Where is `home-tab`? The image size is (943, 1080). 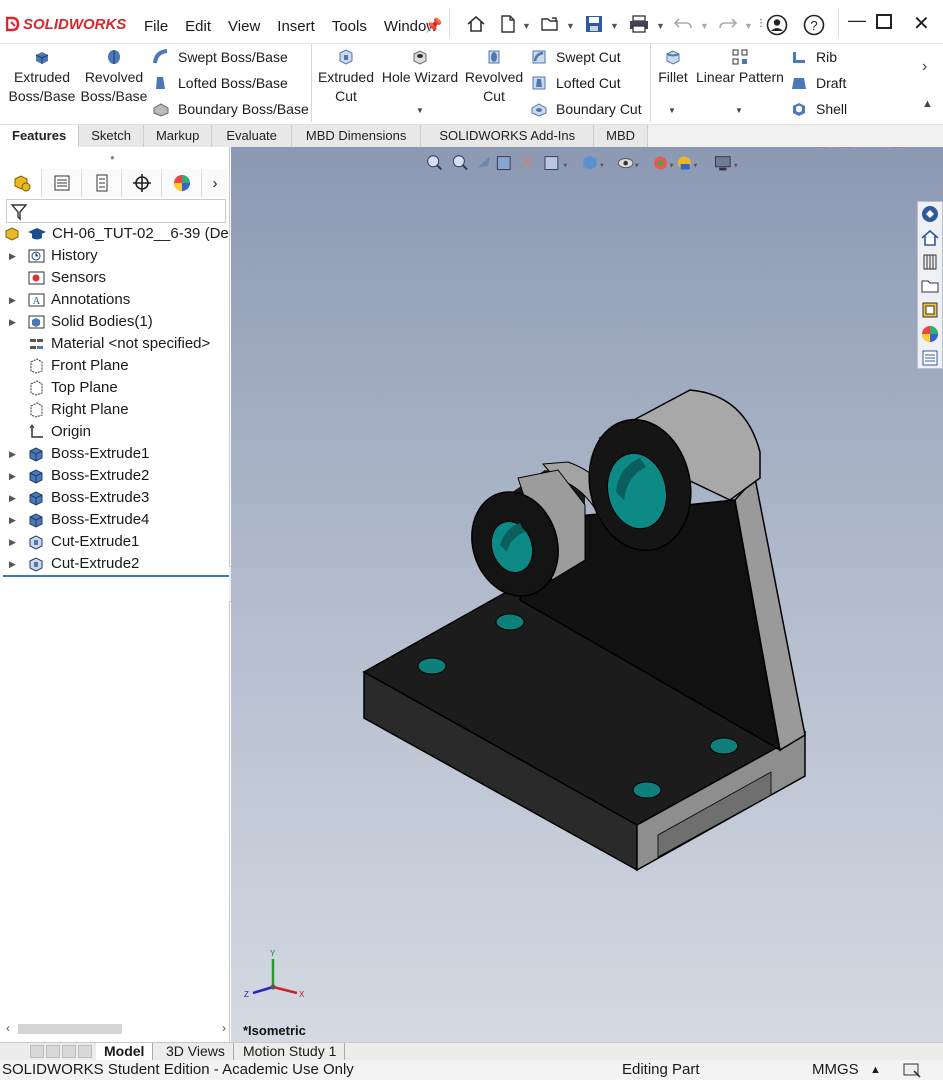
home-tab is located at coordinates (930, 238).